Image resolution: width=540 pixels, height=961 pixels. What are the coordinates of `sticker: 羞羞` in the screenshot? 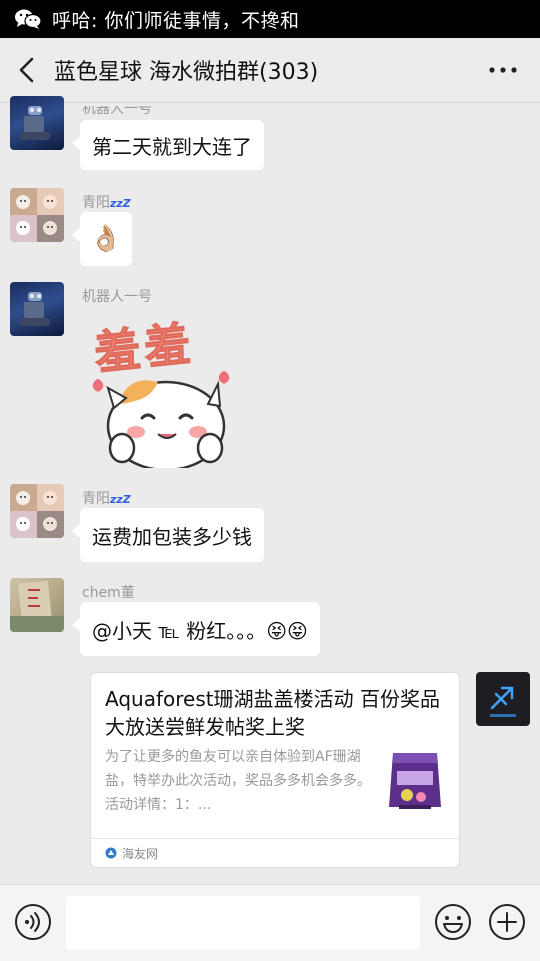 It's located at (163, 388).